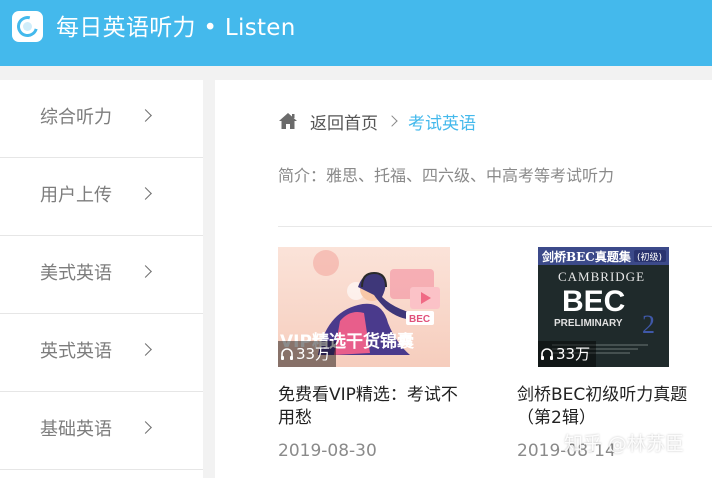  I want to click on watermark-text: 知乎 @林苏臣, so click(624, 444).